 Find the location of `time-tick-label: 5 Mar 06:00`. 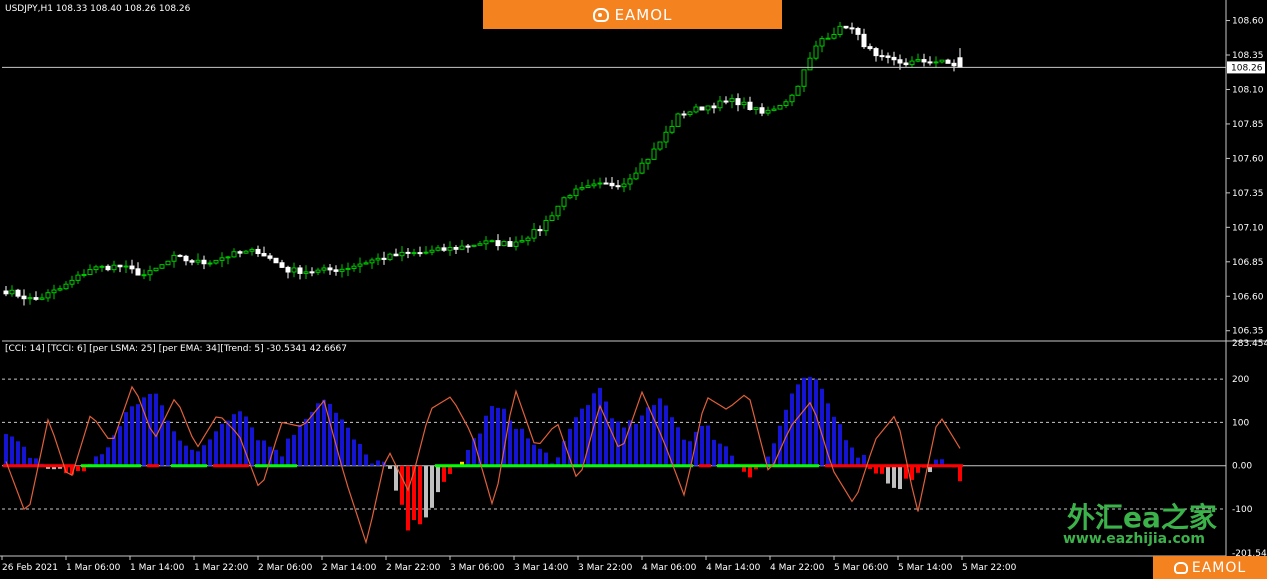

time-tick-label: 5 Mar 06:00 is located at coordinates (861, 568).